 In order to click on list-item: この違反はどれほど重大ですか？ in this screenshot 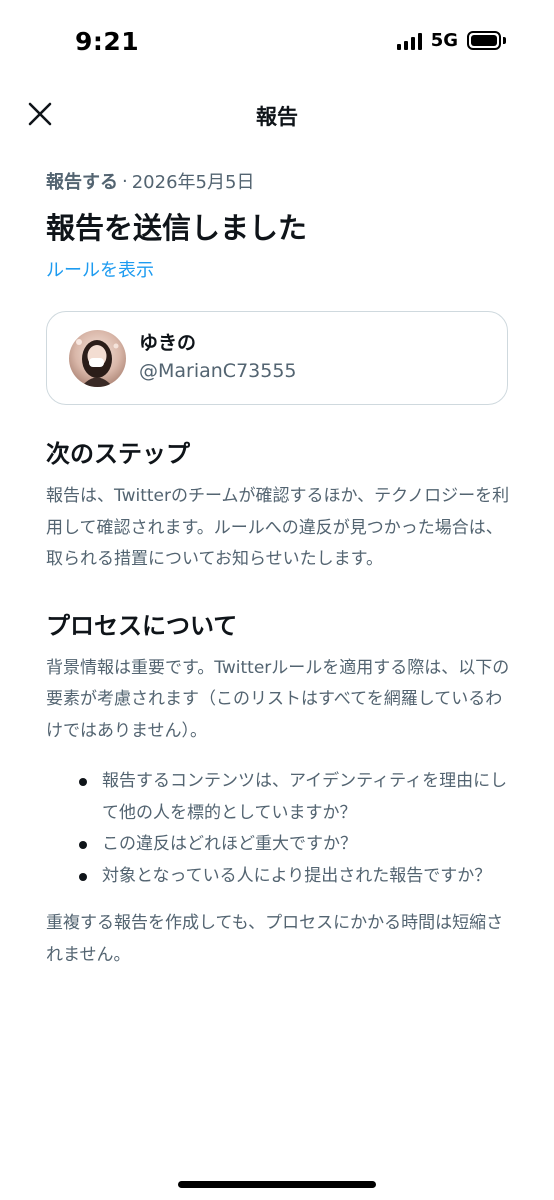, I will do `click(278, 845)`.